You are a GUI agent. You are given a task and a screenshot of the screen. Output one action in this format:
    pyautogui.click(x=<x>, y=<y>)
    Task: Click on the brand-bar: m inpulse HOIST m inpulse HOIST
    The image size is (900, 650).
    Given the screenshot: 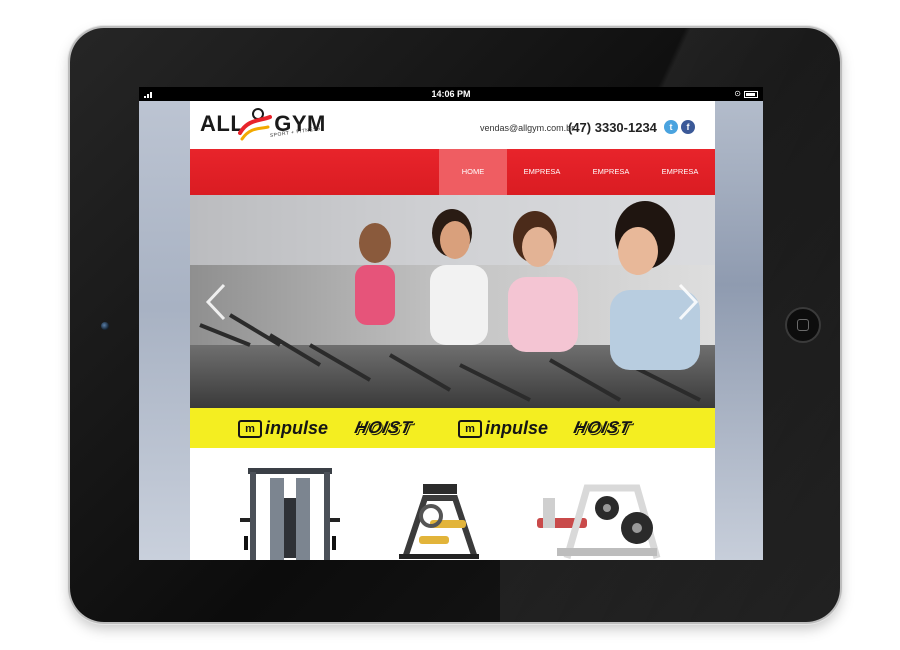 What is the action you would take?
    pyautogui.click(x=452, y=428)
    